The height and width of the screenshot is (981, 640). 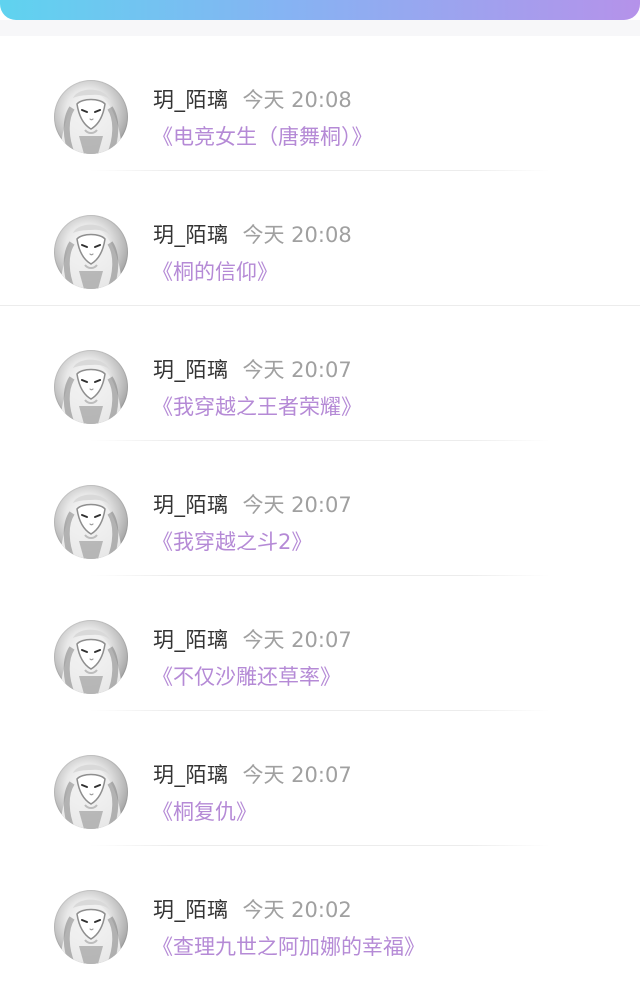 I want to click on work-title-link: 《查理九世之阿加娜的幸福》, so click(x=288, y=947).